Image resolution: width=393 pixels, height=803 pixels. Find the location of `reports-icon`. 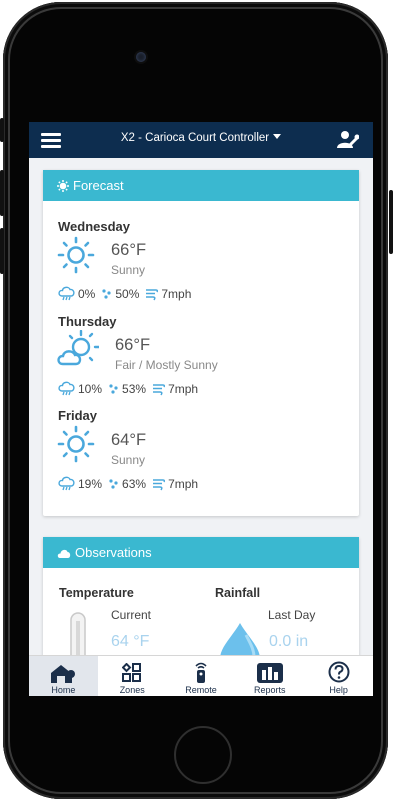

reports-icon is located at coordinates (269, 673).